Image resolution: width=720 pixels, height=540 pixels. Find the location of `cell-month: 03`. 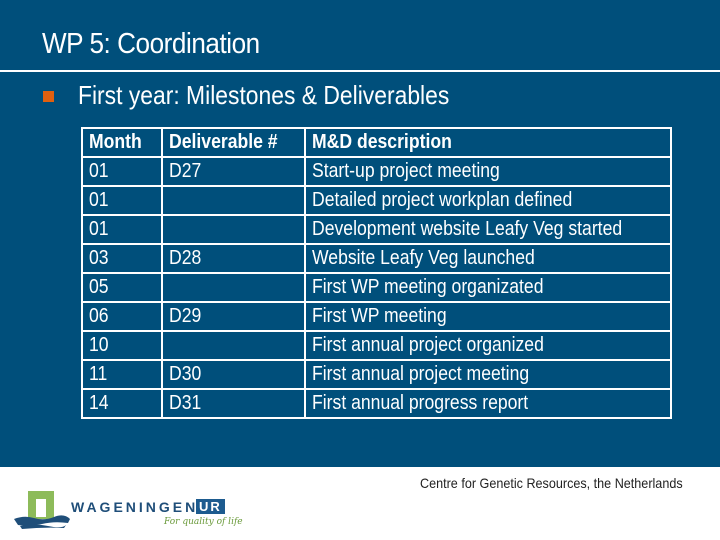

cell-month: 03 is located at coordinates (122, 258).